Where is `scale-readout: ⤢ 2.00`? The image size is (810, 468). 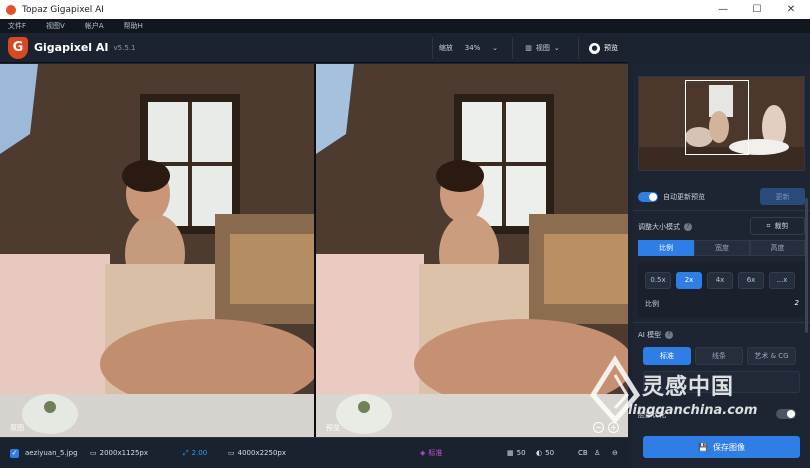 scale-readout: ⤢ 2.00 is located at coordinates (195, 453).